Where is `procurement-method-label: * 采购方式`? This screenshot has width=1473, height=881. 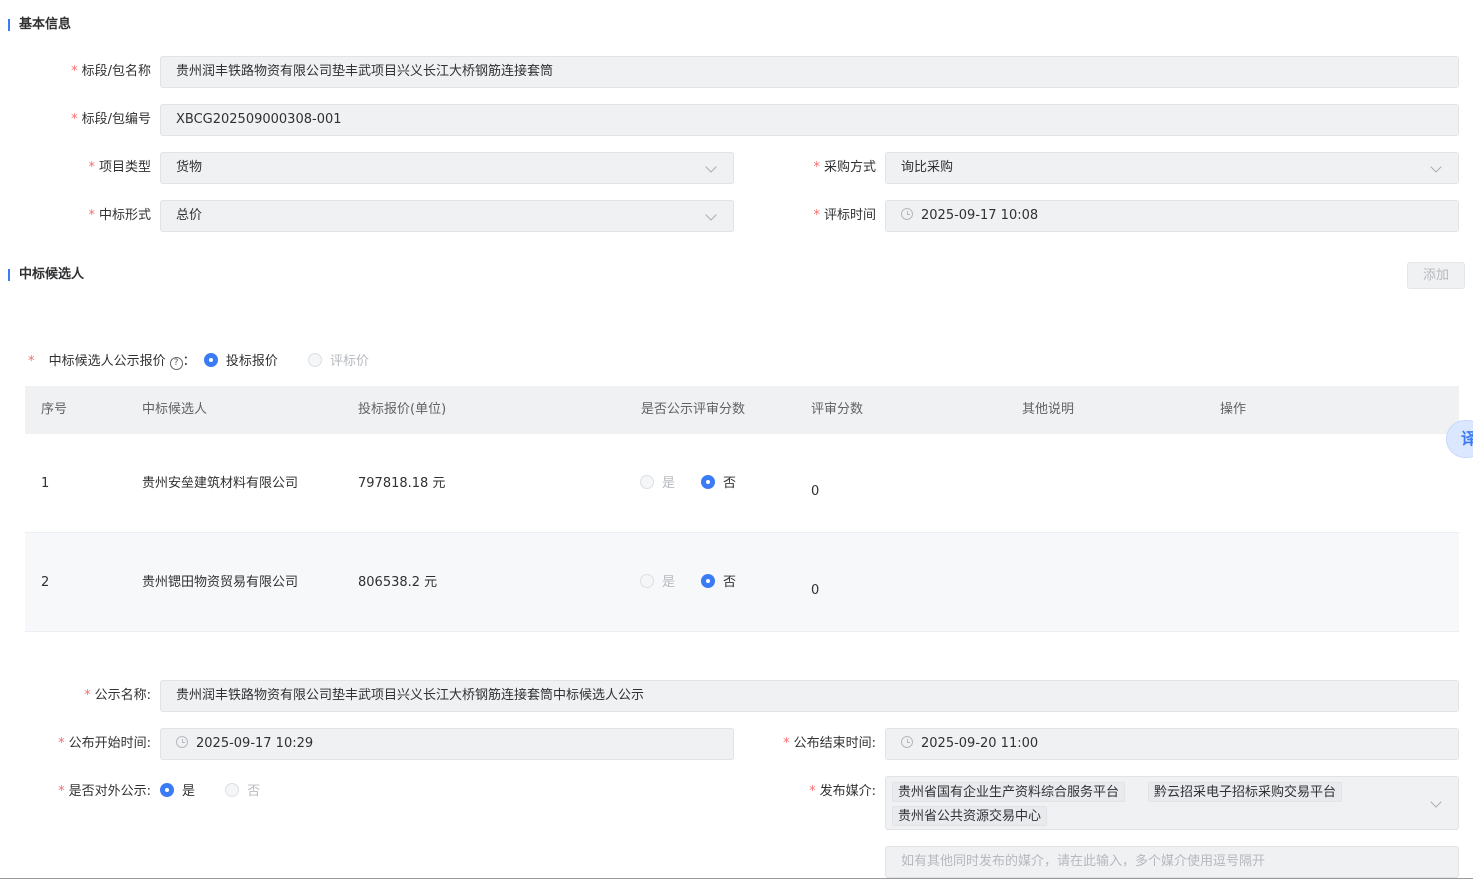 procurement-method-label: * 采购方式 is located at coordinates (844, 167).